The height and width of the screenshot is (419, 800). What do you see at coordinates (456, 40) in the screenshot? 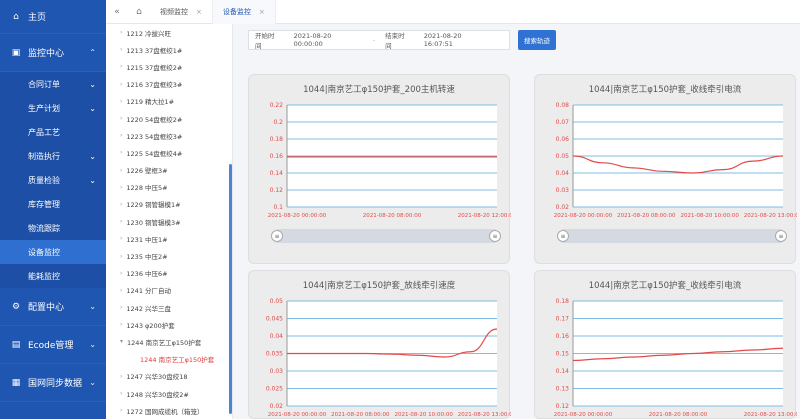
I see `end-time-input: 2021-08-20 16:07:51` at bounding box center [456, 40].